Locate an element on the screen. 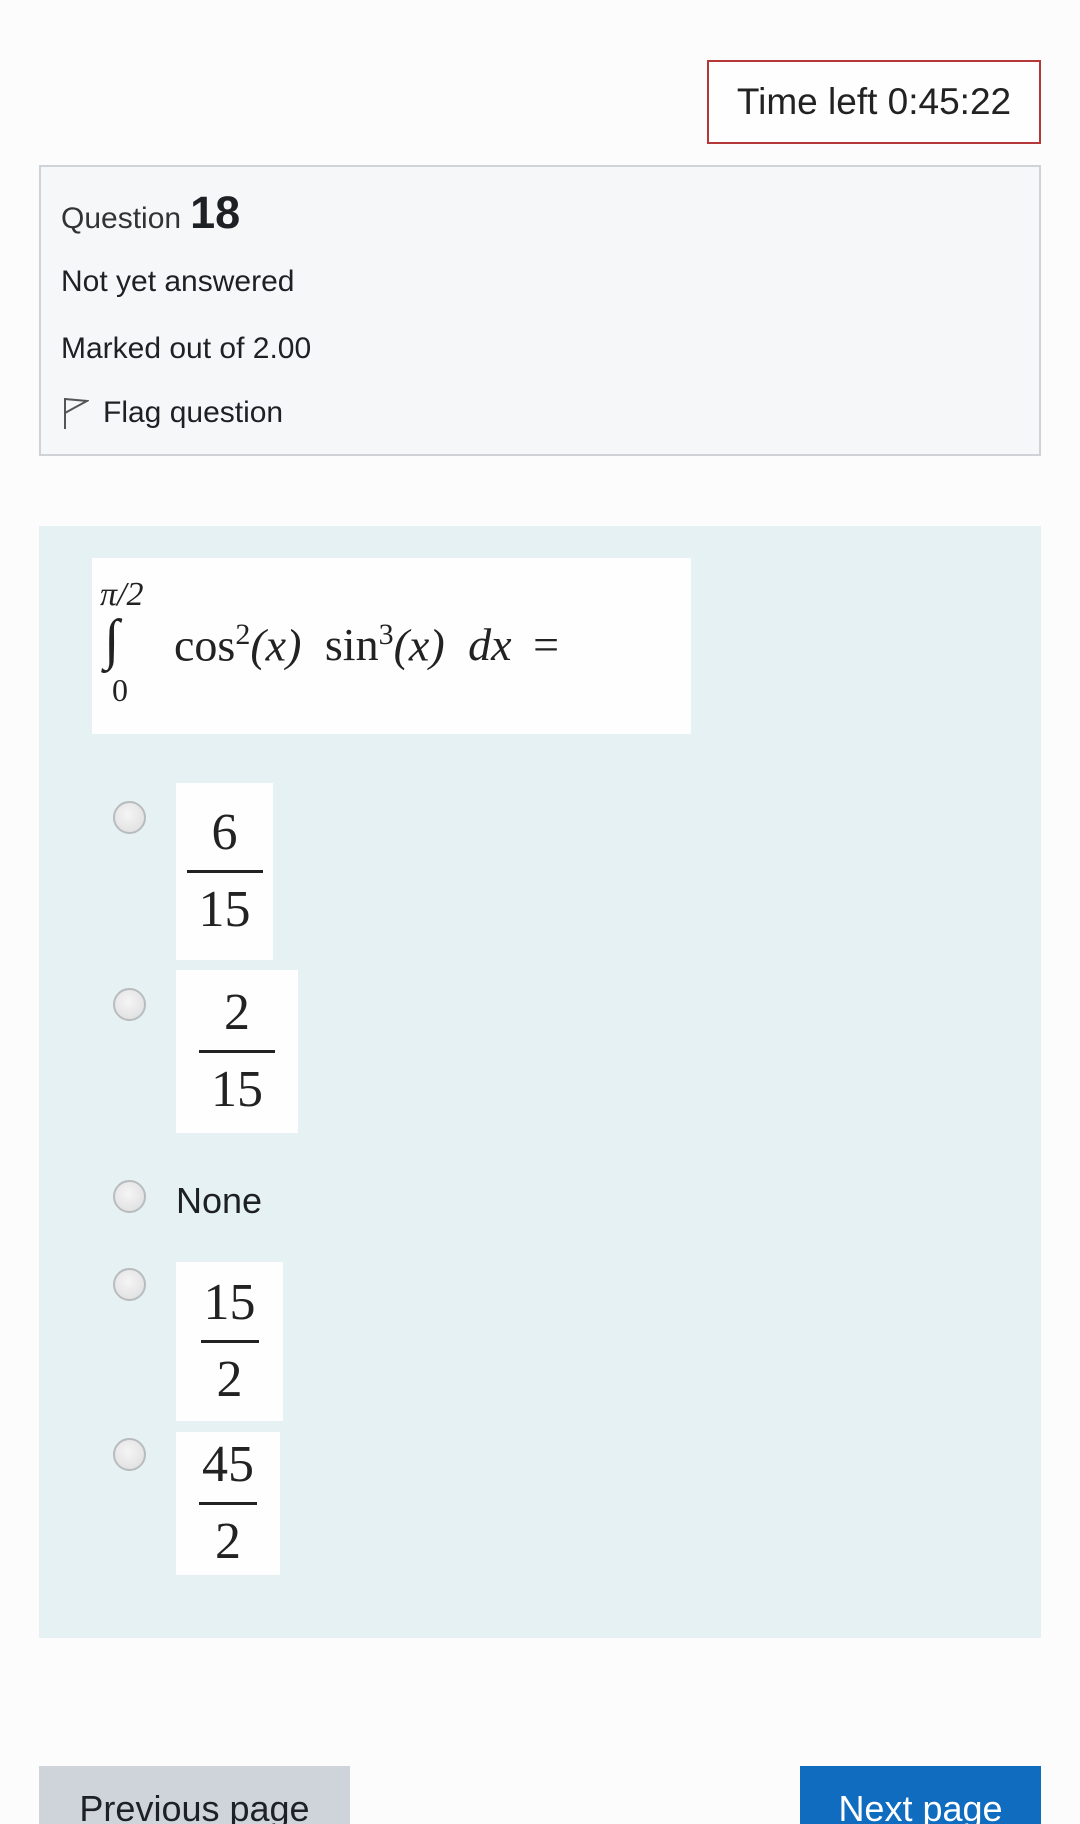 The image size is (1080, 1824). previous-page-label: Previous page is located at coordinates (194, 1806).